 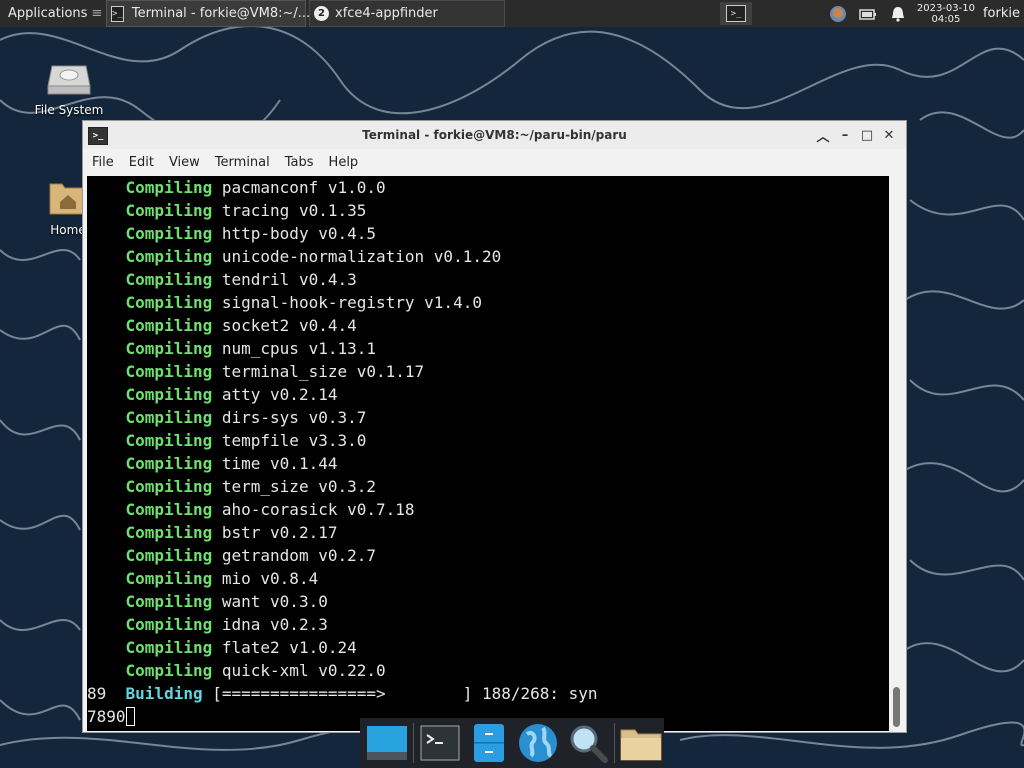 I want to click on notification-bell-icon, so click(x=898, y=14).